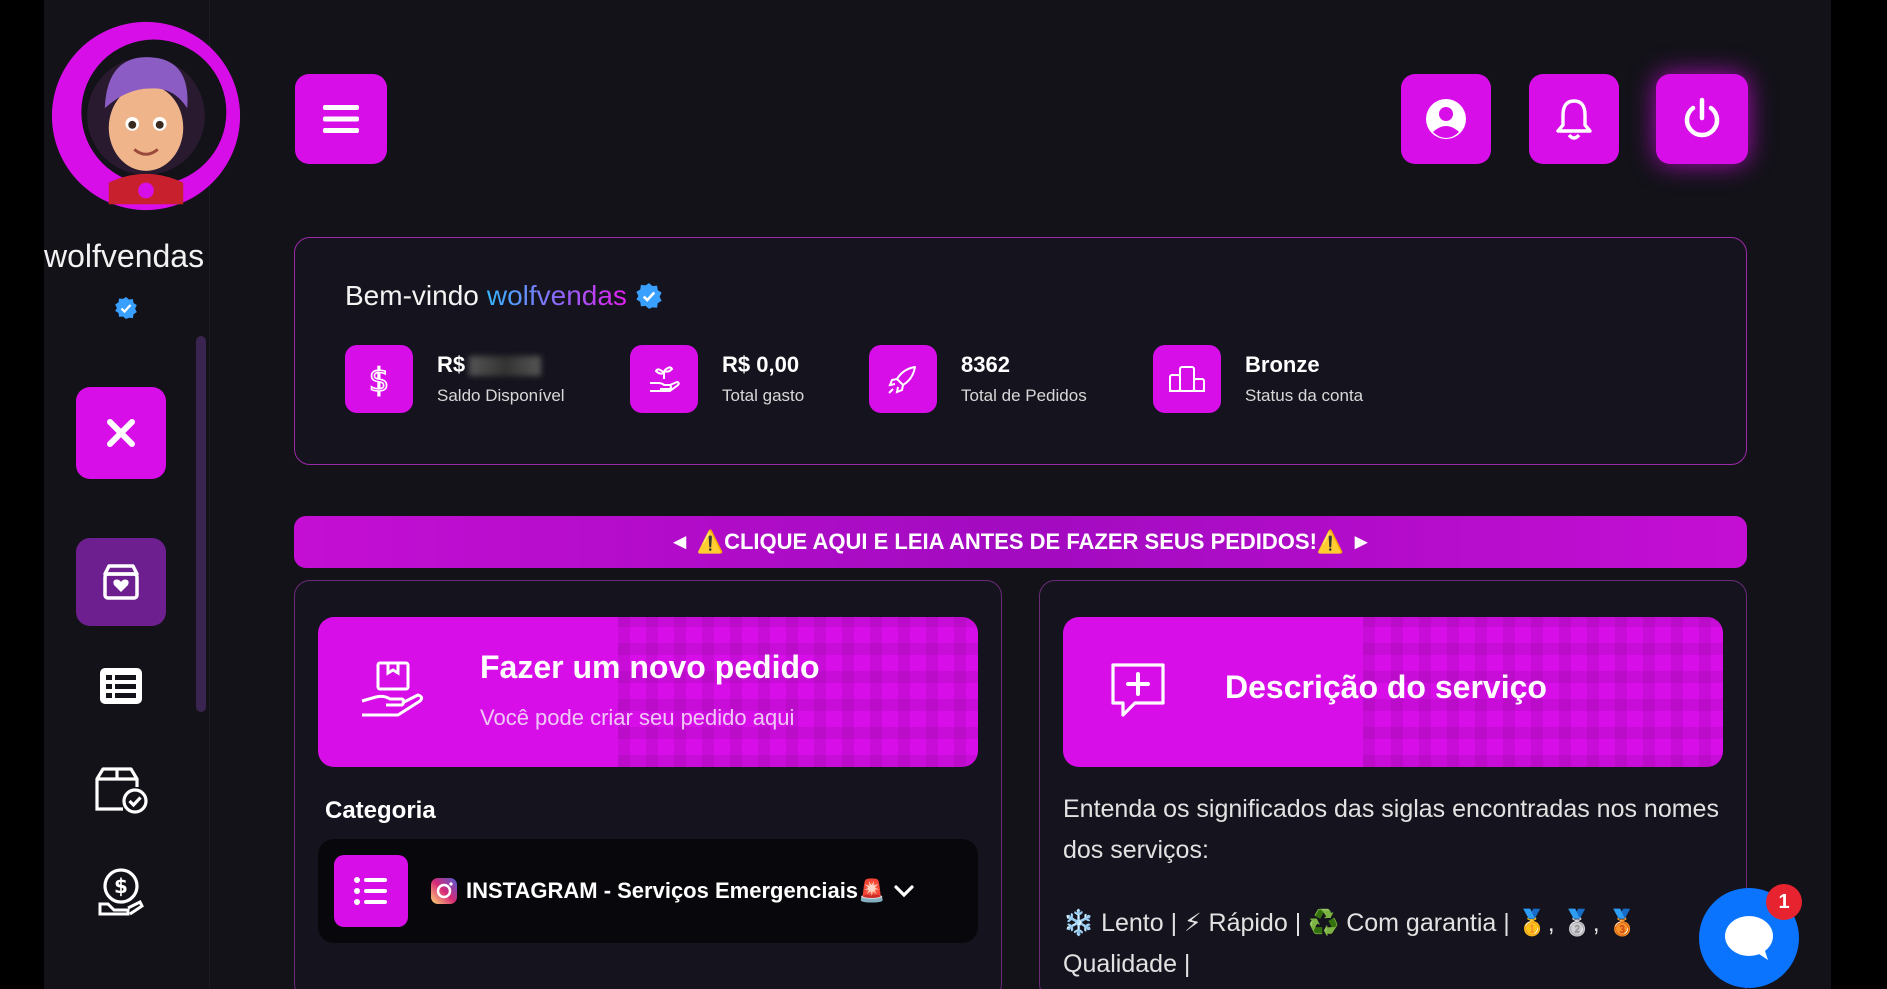  Describe the element at coordinates (146, 116) in the screenshot. I see `user-avatar` at that location.